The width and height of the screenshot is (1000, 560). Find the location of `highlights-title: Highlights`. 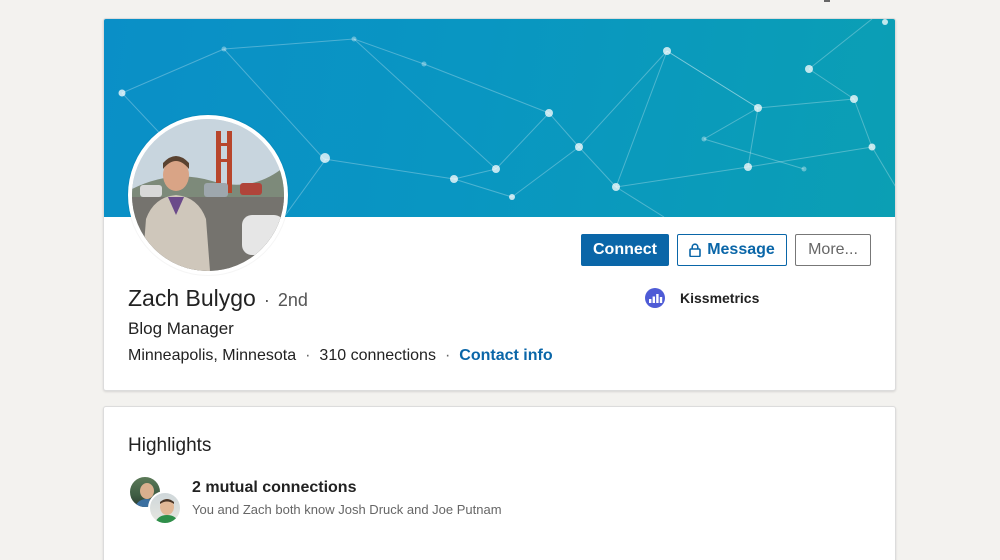

highlights-title: Highlights is located at coordinates (170, 445).